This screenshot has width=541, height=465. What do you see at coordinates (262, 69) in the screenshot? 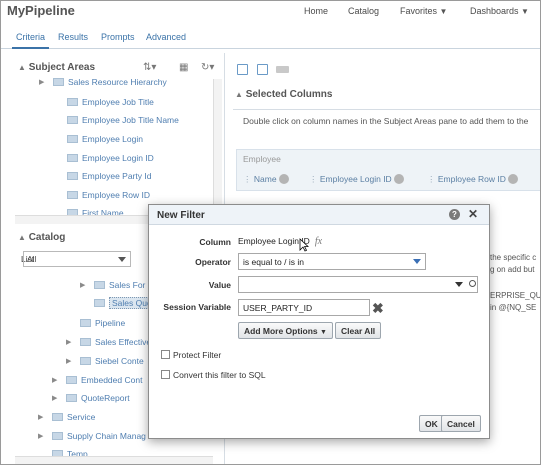
I see `edit-formula-icon` at bounding box center [262, 69].